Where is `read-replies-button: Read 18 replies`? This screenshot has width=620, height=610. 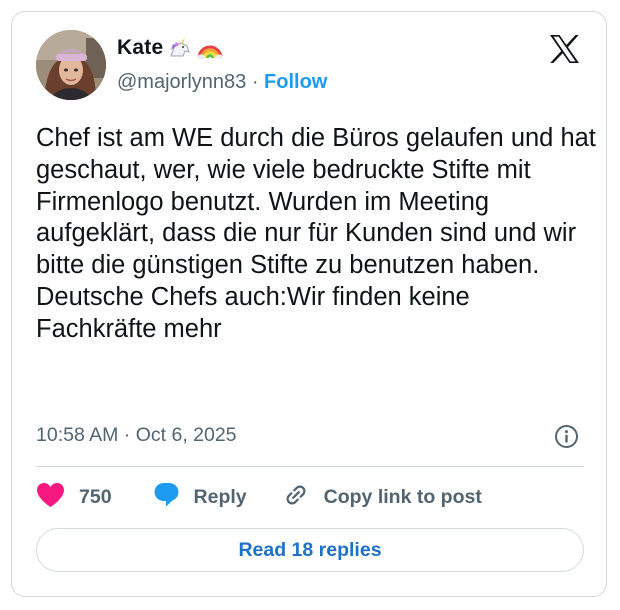
read-replies-button: Read 18 replies is located at coordinates (310, 550).